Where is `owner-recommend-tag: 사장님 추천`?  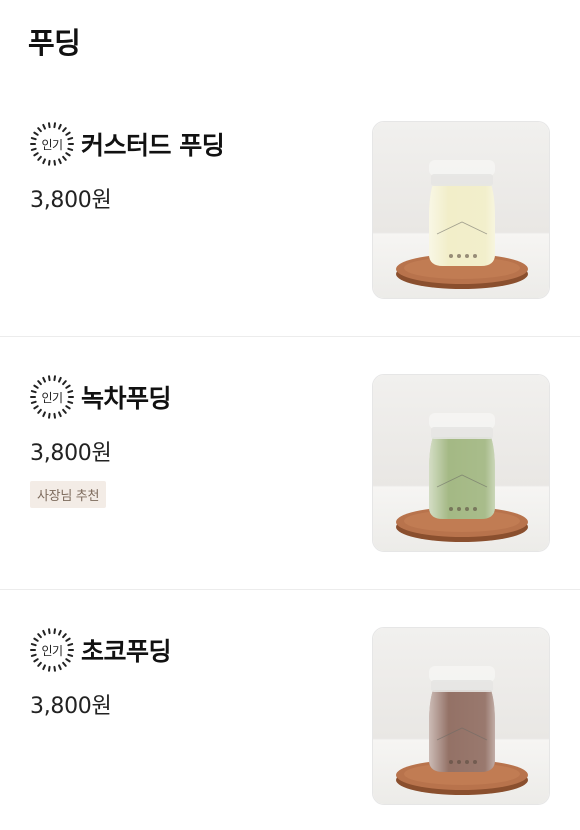
owner-recommend-tag: 사장님 추천 is located at coordinates (68, 494).